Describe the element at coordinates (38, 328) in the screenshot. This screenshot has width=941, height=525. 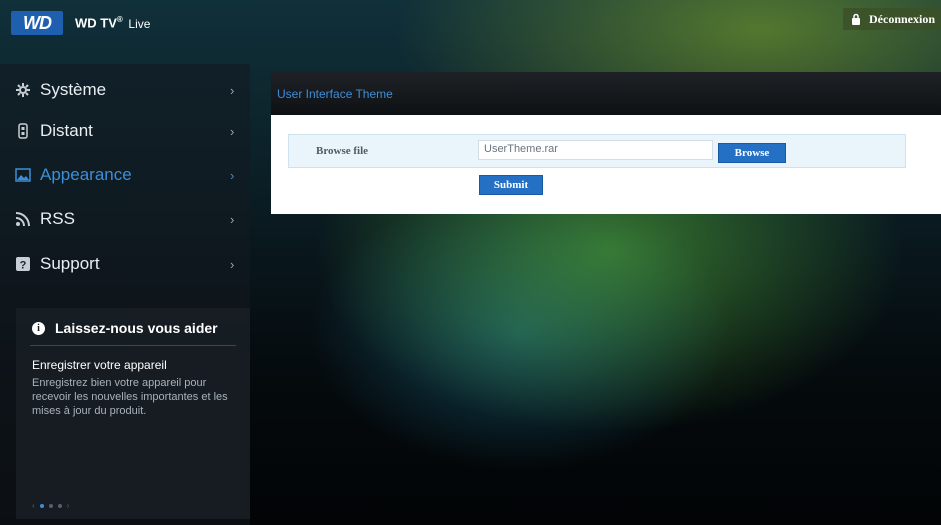
I see `info-icon: i` at that location.